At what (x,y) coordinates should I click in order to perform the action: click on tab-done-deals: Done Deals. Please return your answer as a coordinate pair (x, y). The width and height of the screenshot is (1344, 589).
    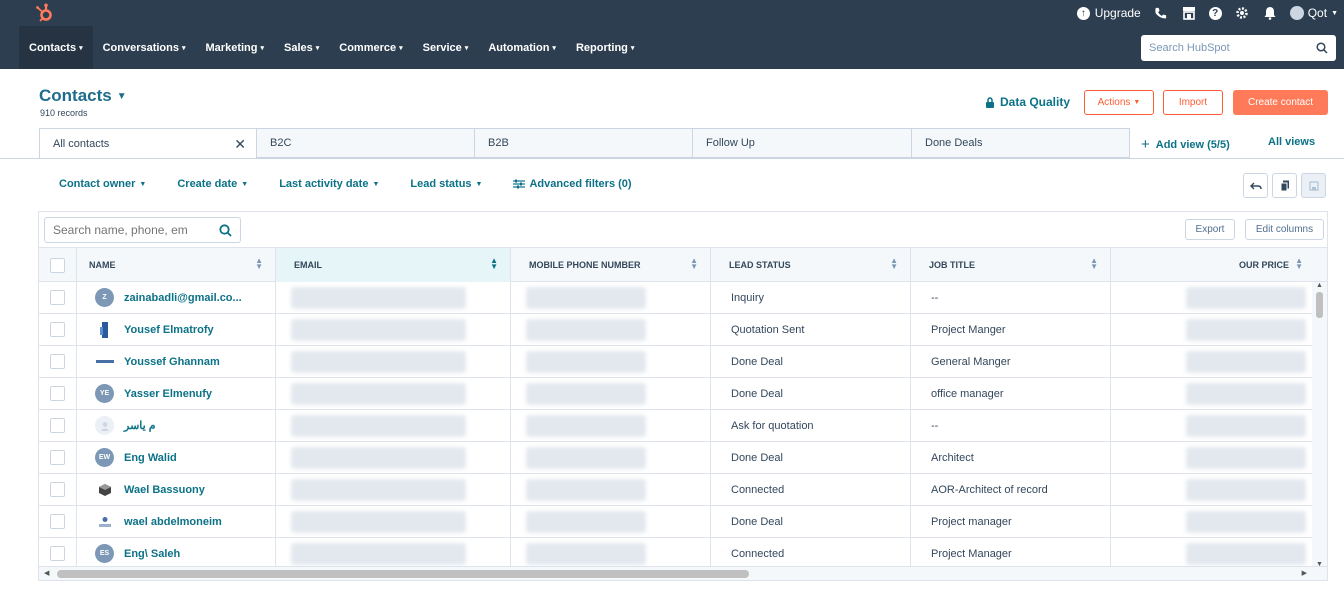
    Looking at the image, I should click on (1021, 143).